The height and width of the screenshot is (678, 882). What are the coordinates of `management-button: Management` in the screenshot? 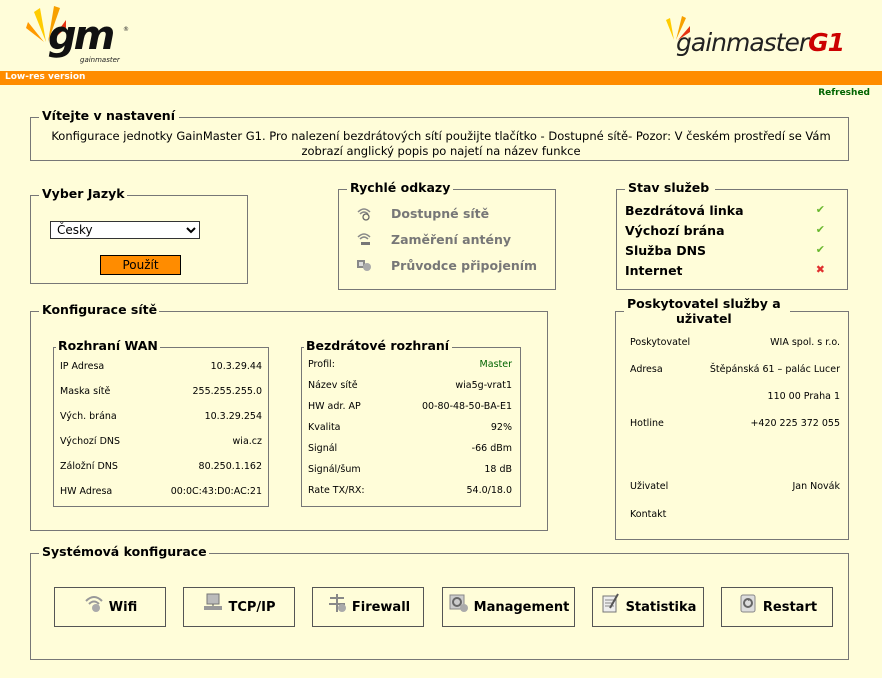 It's located at (508, 607).